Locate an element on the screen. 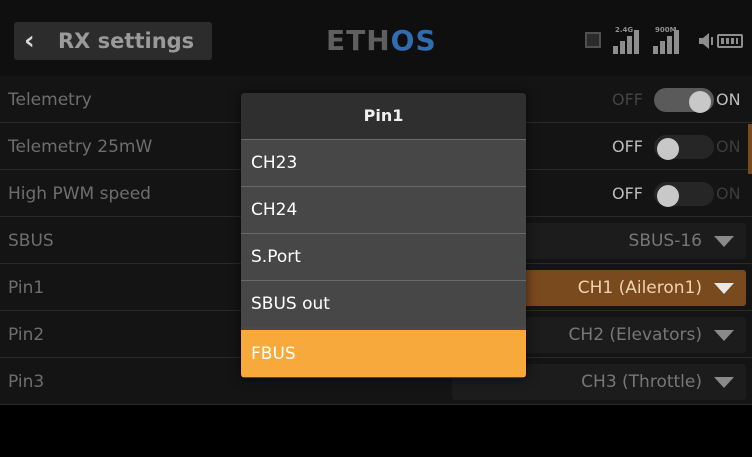 The image size is (752, 457). option-ch23: CH23 is located at coordinates (383, 162).